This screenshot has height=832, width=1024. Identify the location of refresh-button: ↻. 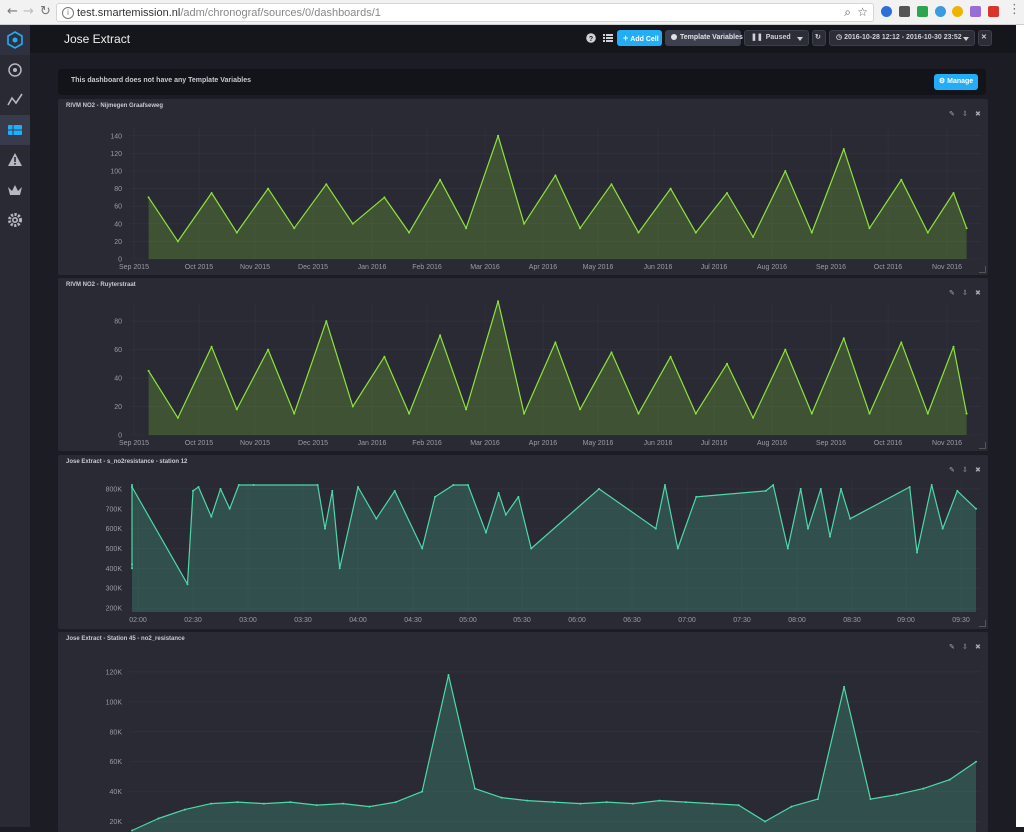
(819, 38).